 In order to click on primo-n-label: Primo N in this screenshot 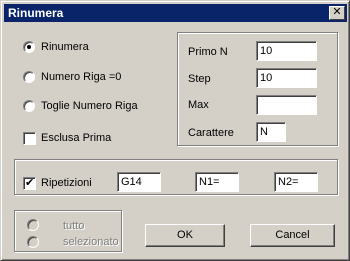, I will do `click(208, 52)`.